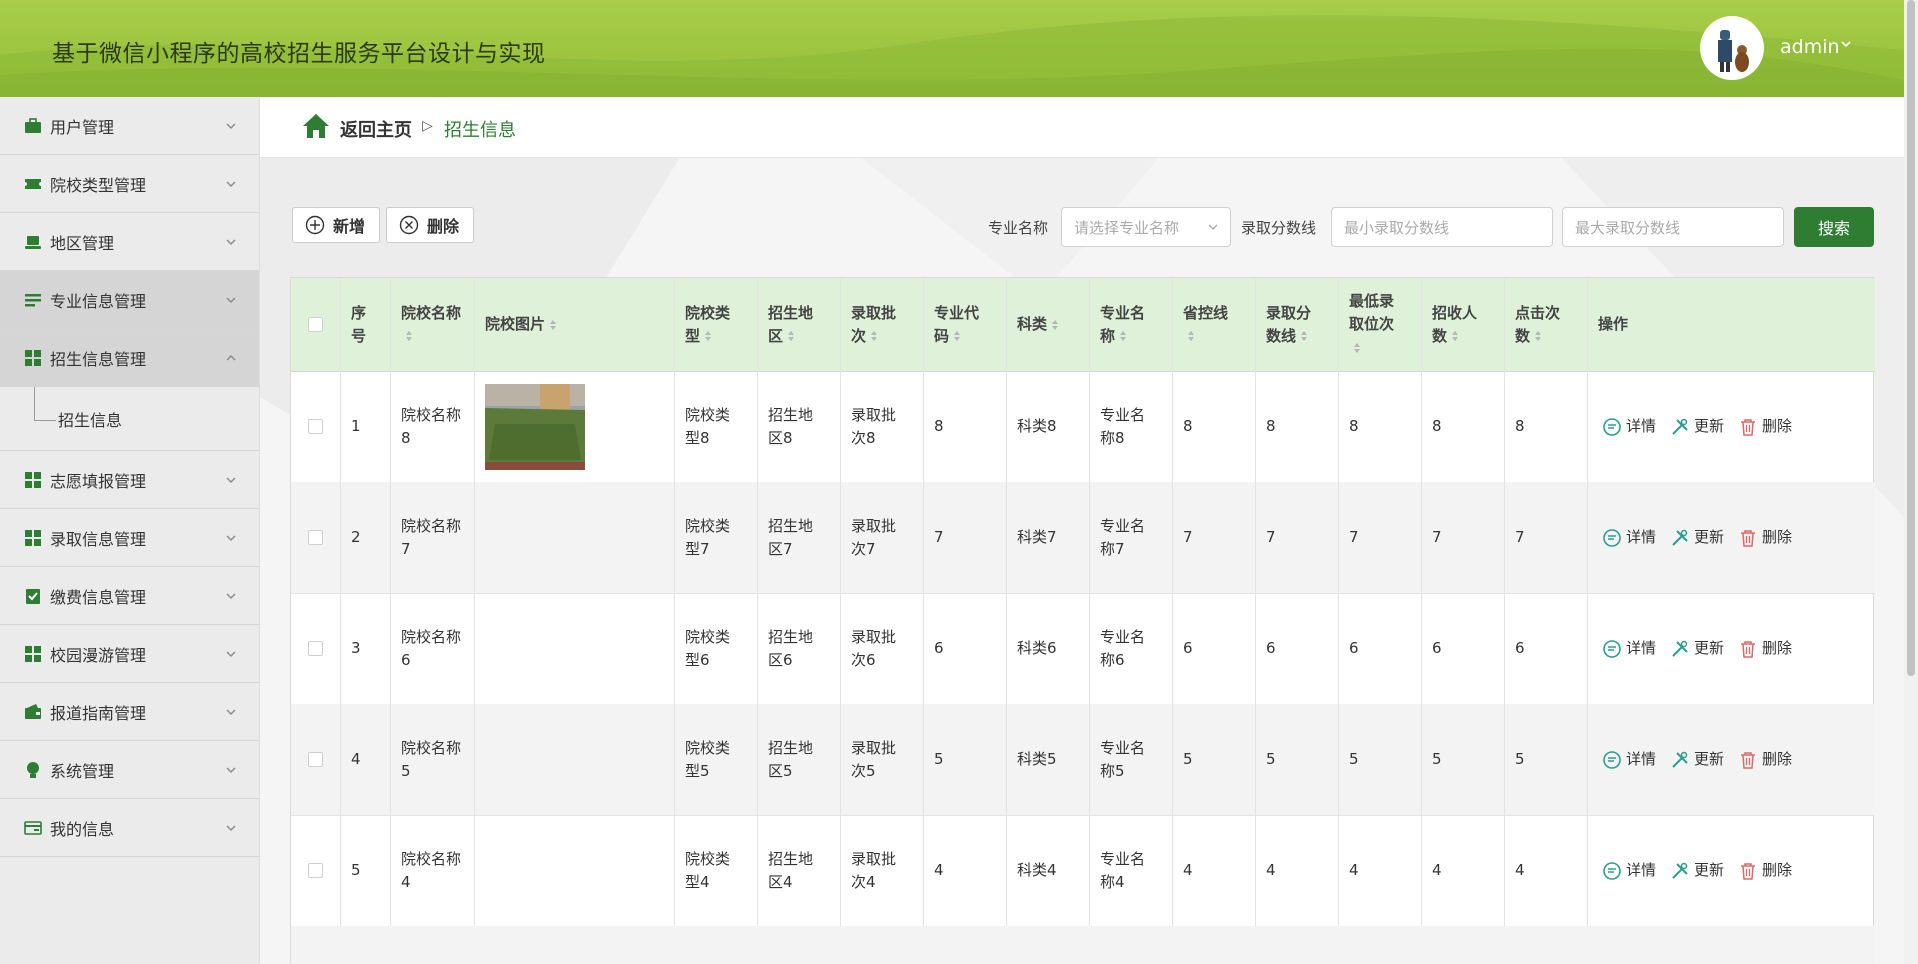 The image size is (1918, 964). What do you see at coordinates (1297, 324) in the screenshot?
I see `header-score: 录取分数线` at bounding box center [1297, 324].